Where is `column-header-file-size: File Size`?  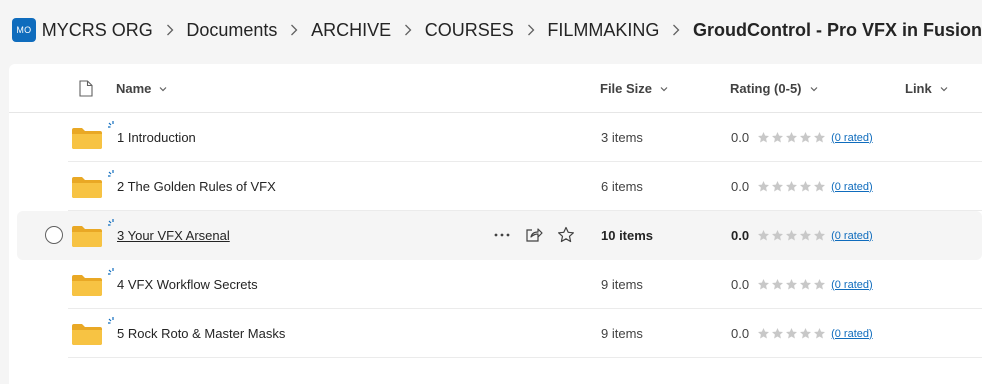
column-header-file-size: File Size is located at coordinates (634, 88).